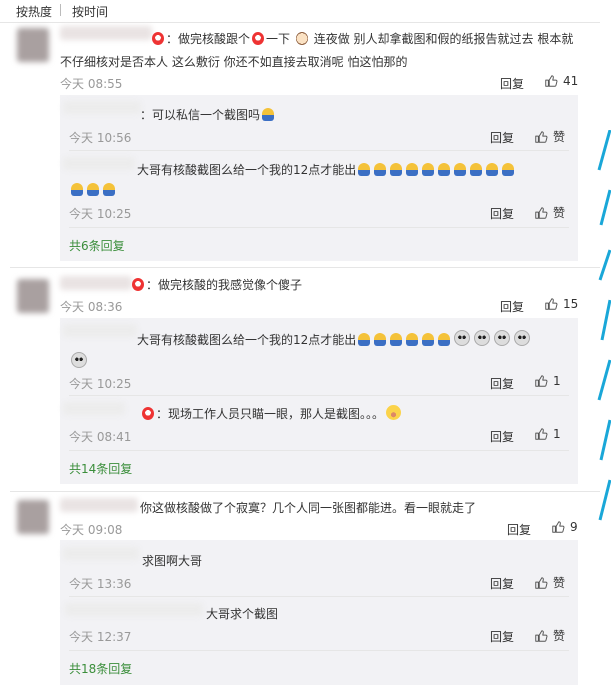  Describe the element at coordinates (34, 11) in the screenshot. I see `tab-sort-hot: 按热度` at that location.